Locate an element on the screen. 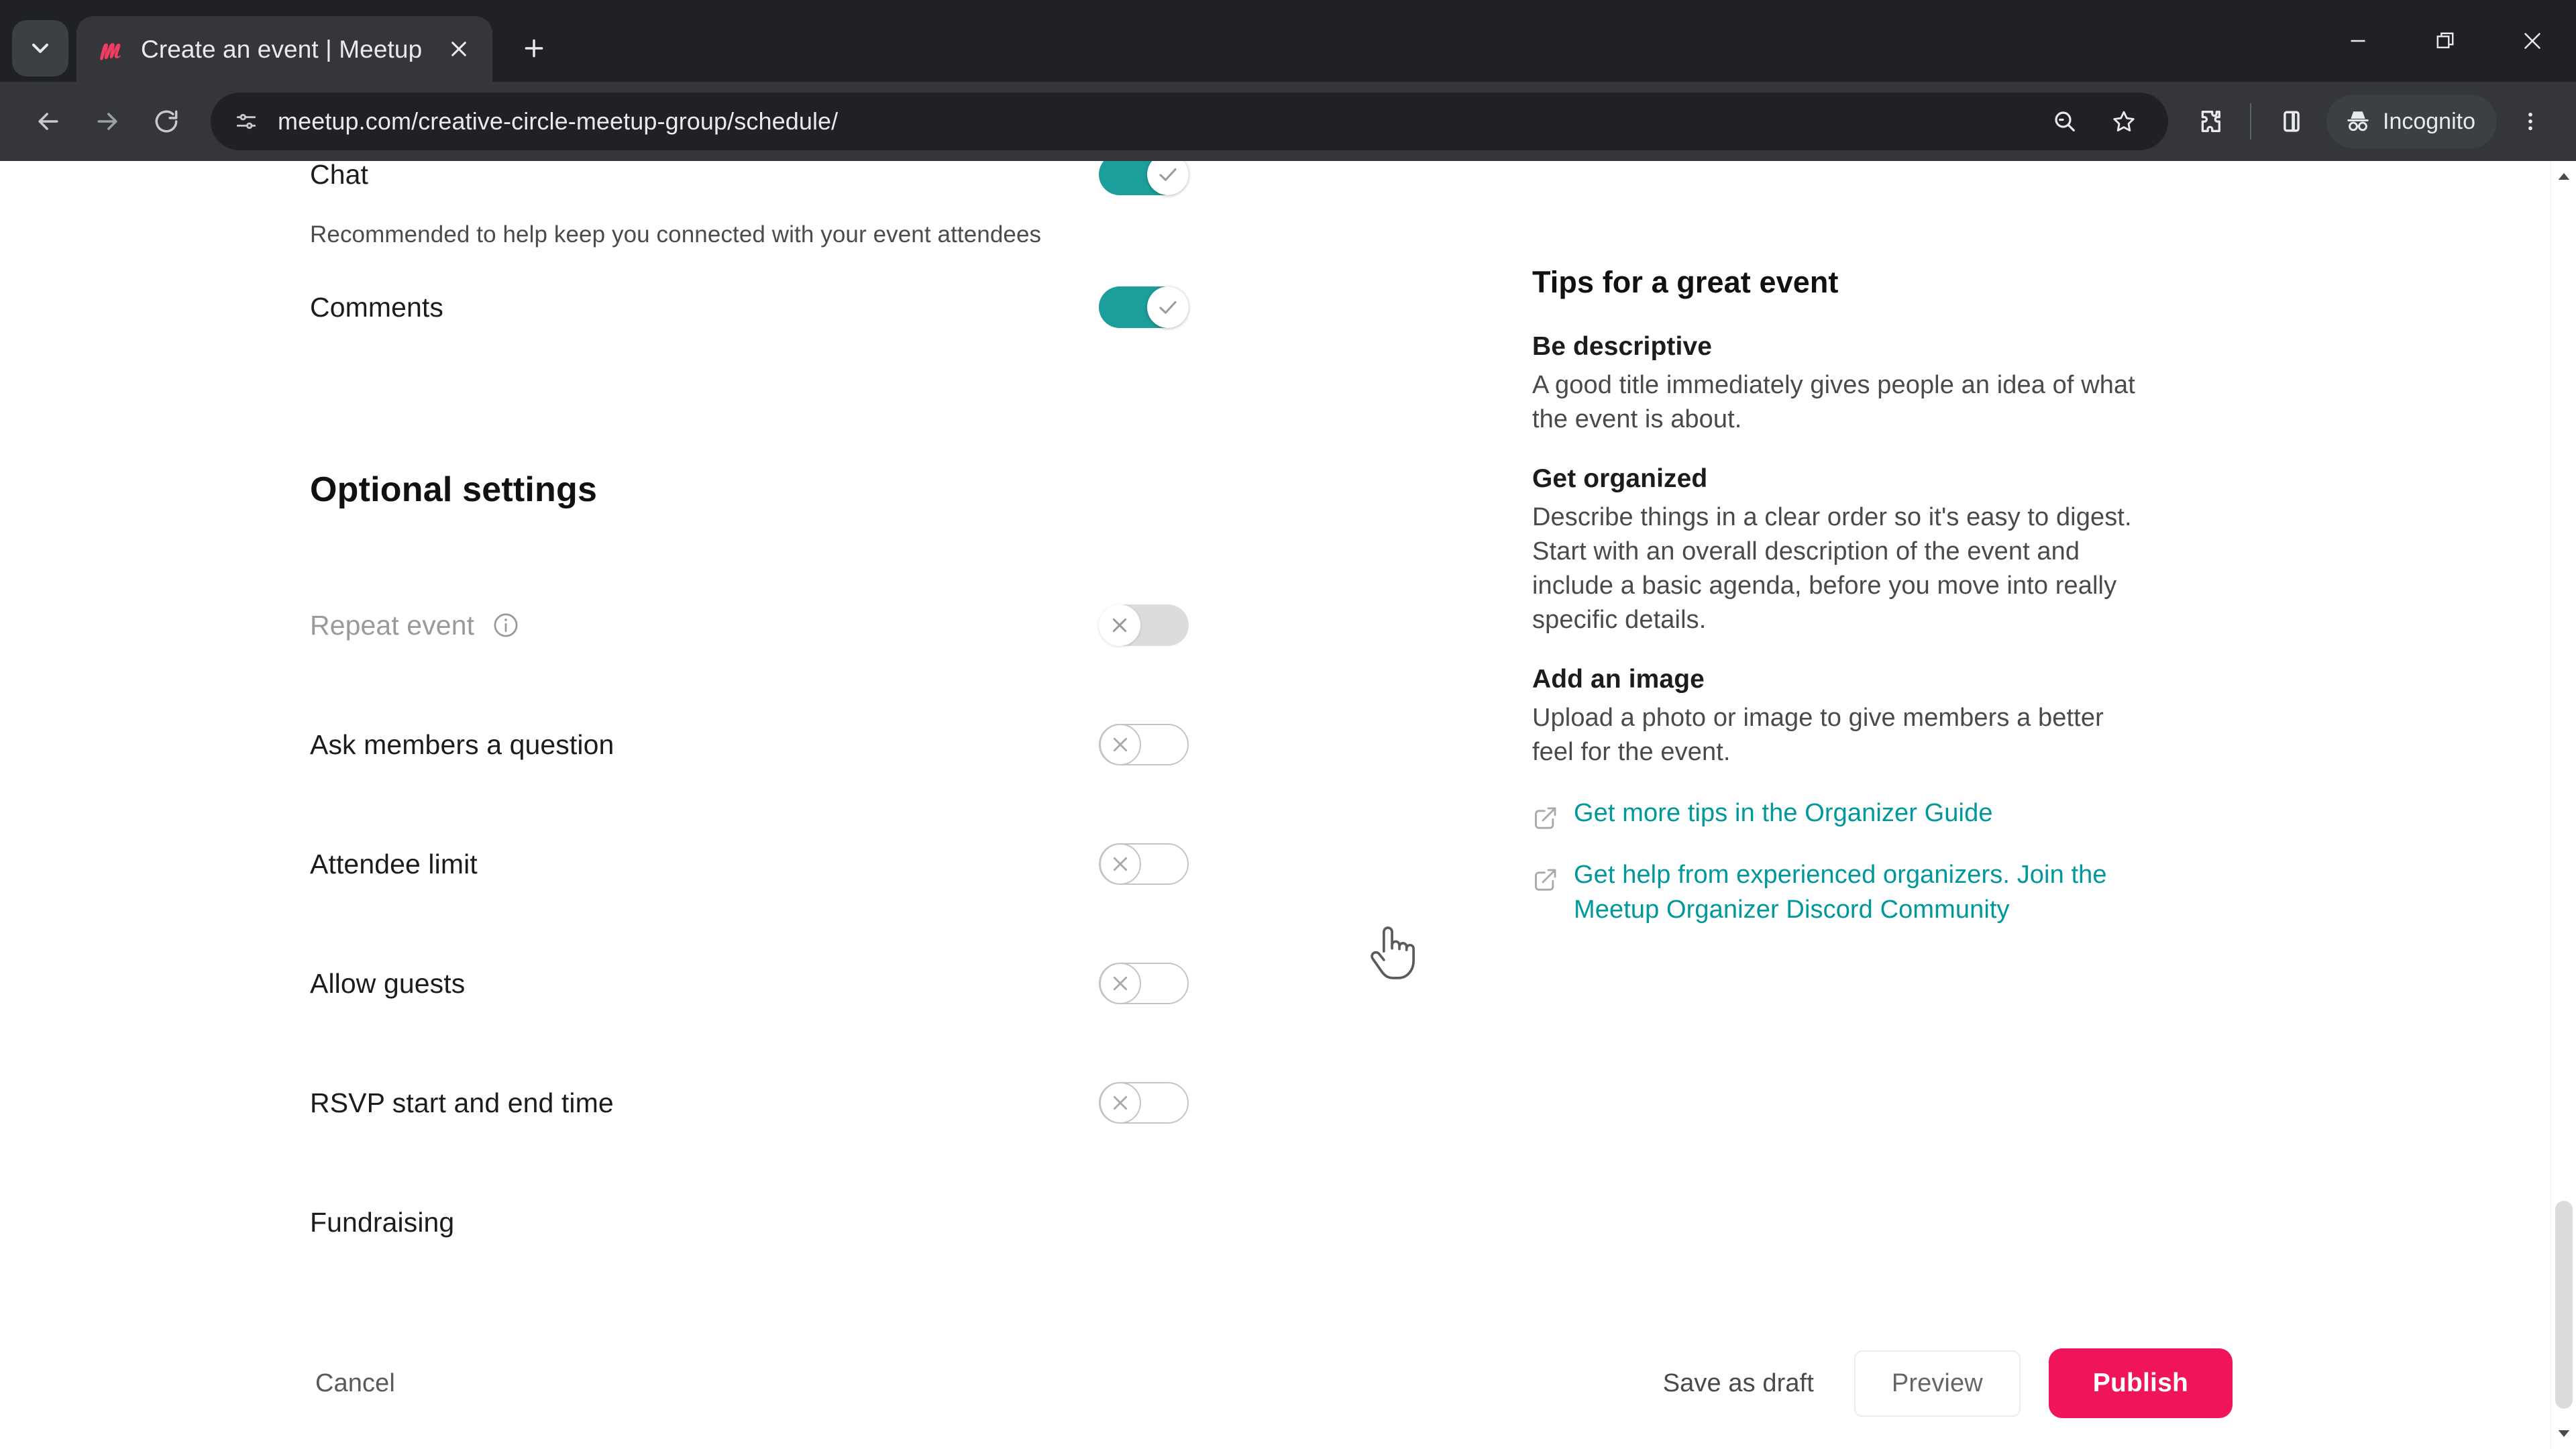 Image resolution: width=2576 pixels, height=1449 pixels. puzzle-piece-icon is located at coordinates (2210, 121).